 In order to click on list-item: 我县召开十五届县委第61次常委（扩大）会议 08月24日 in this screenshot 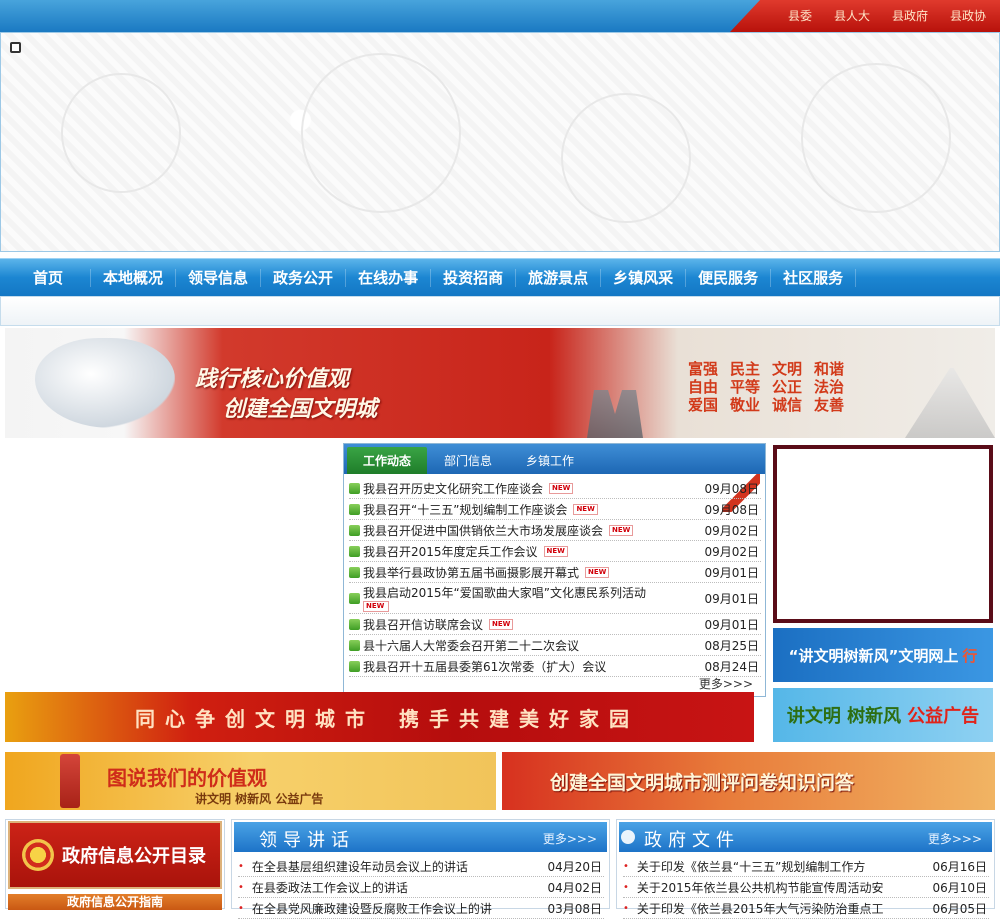, I will do `click(555, 666)`.